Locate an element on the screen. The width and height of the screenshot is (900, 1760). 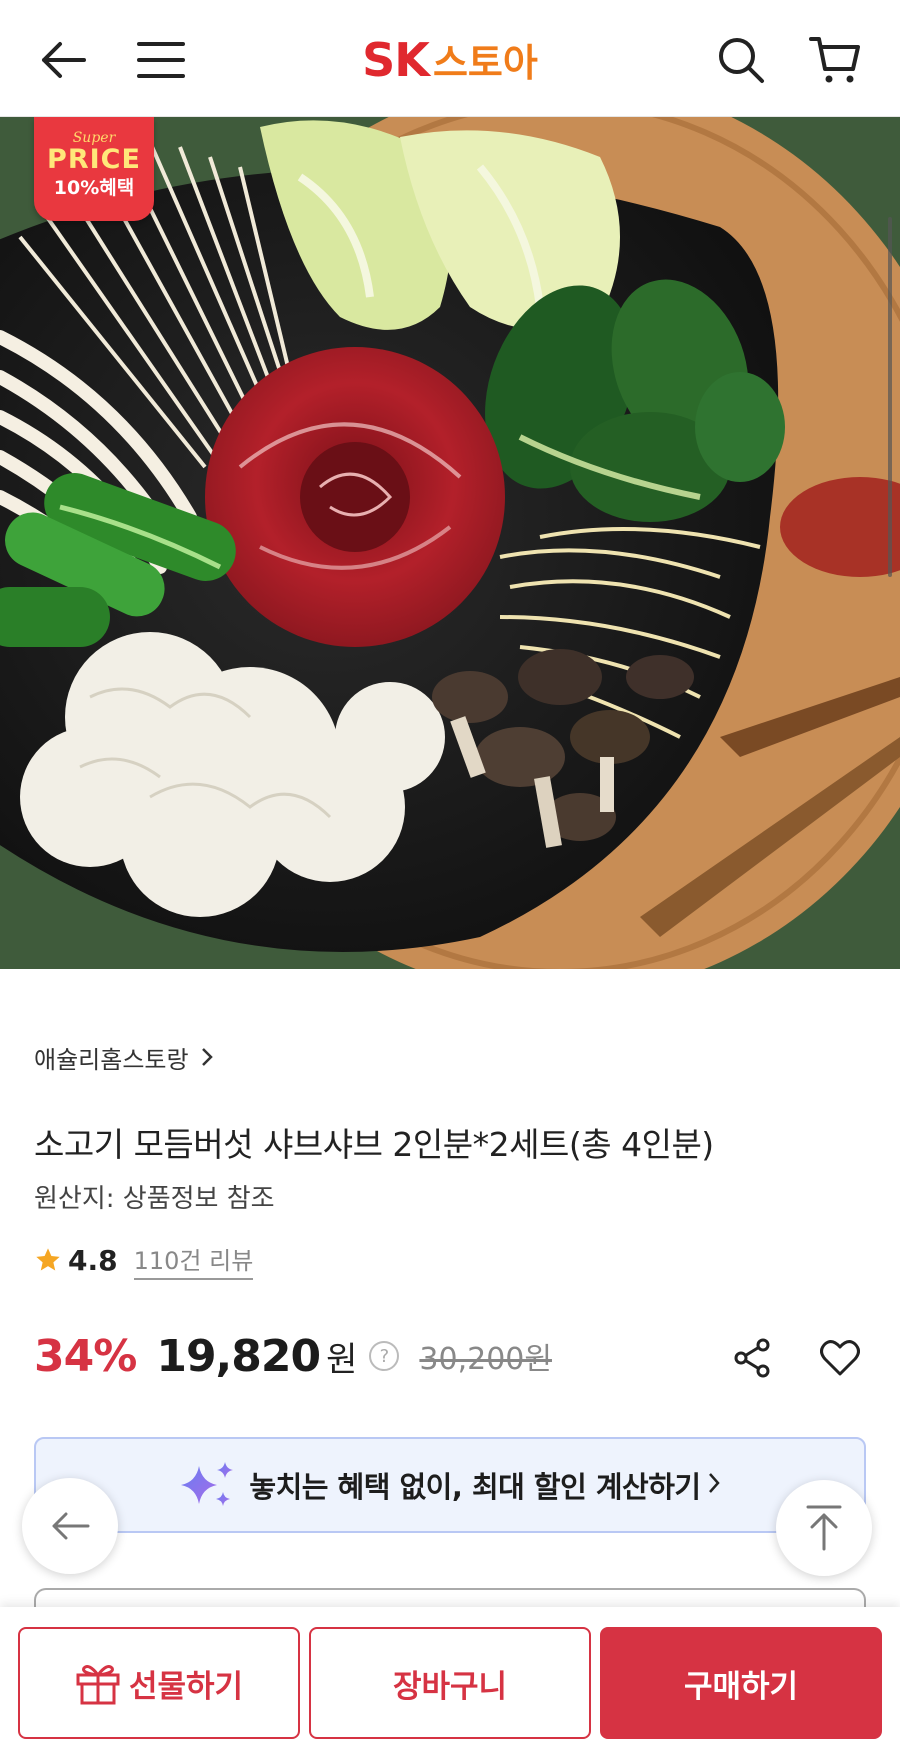
cart-button is located at coordinates (835, 60).